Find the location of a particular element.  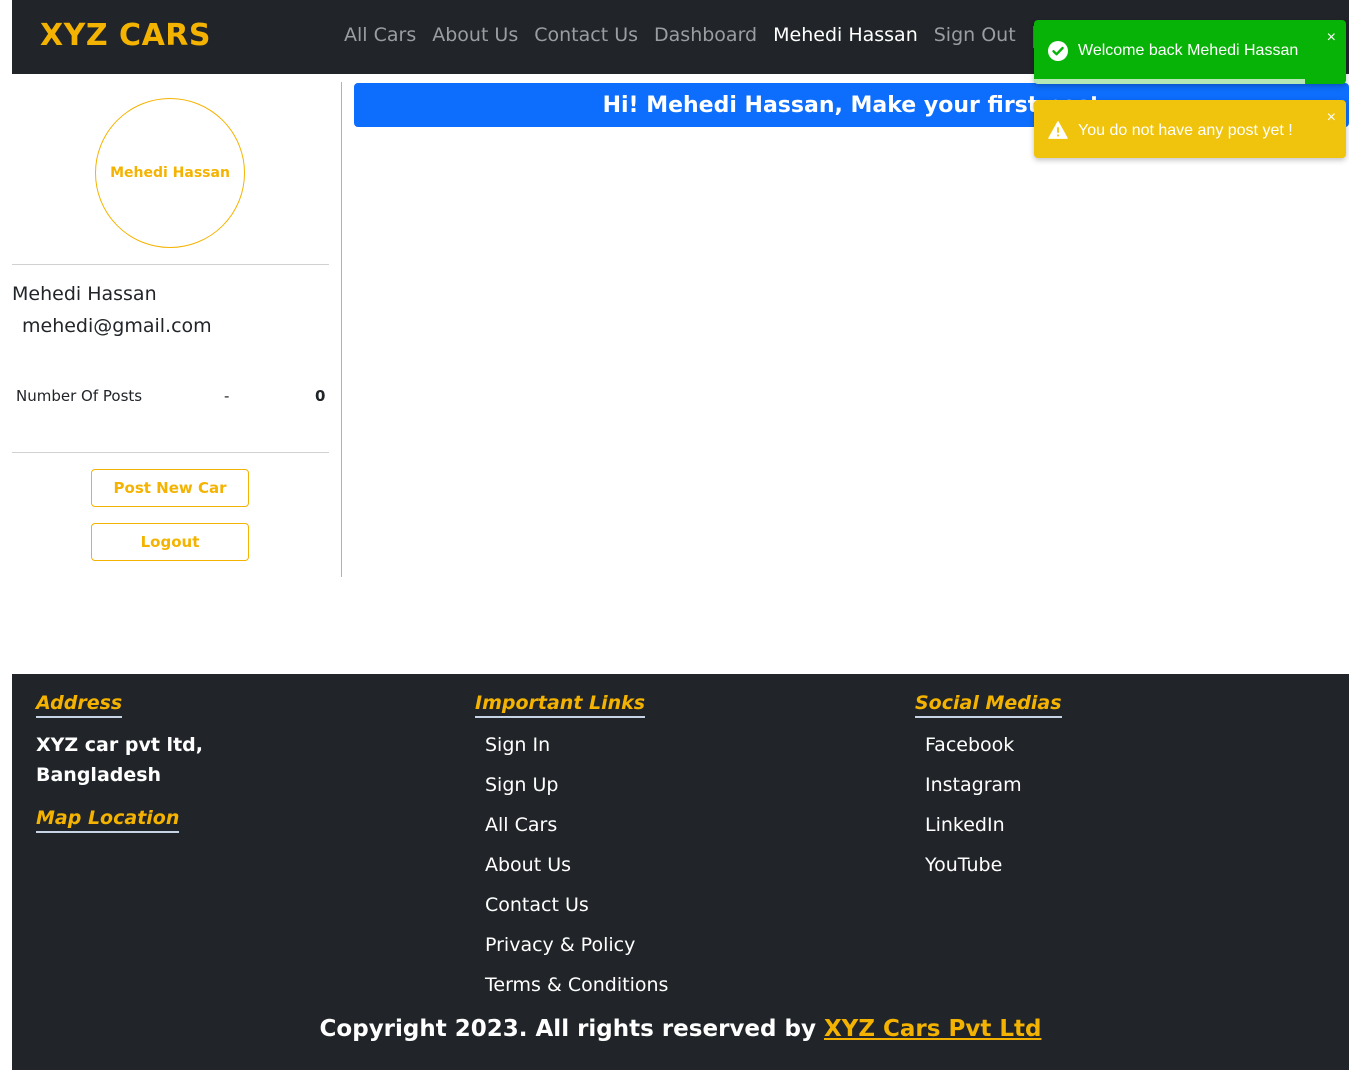

nav-link-dashboard: Dashboard is located at coordinates (705, 35).